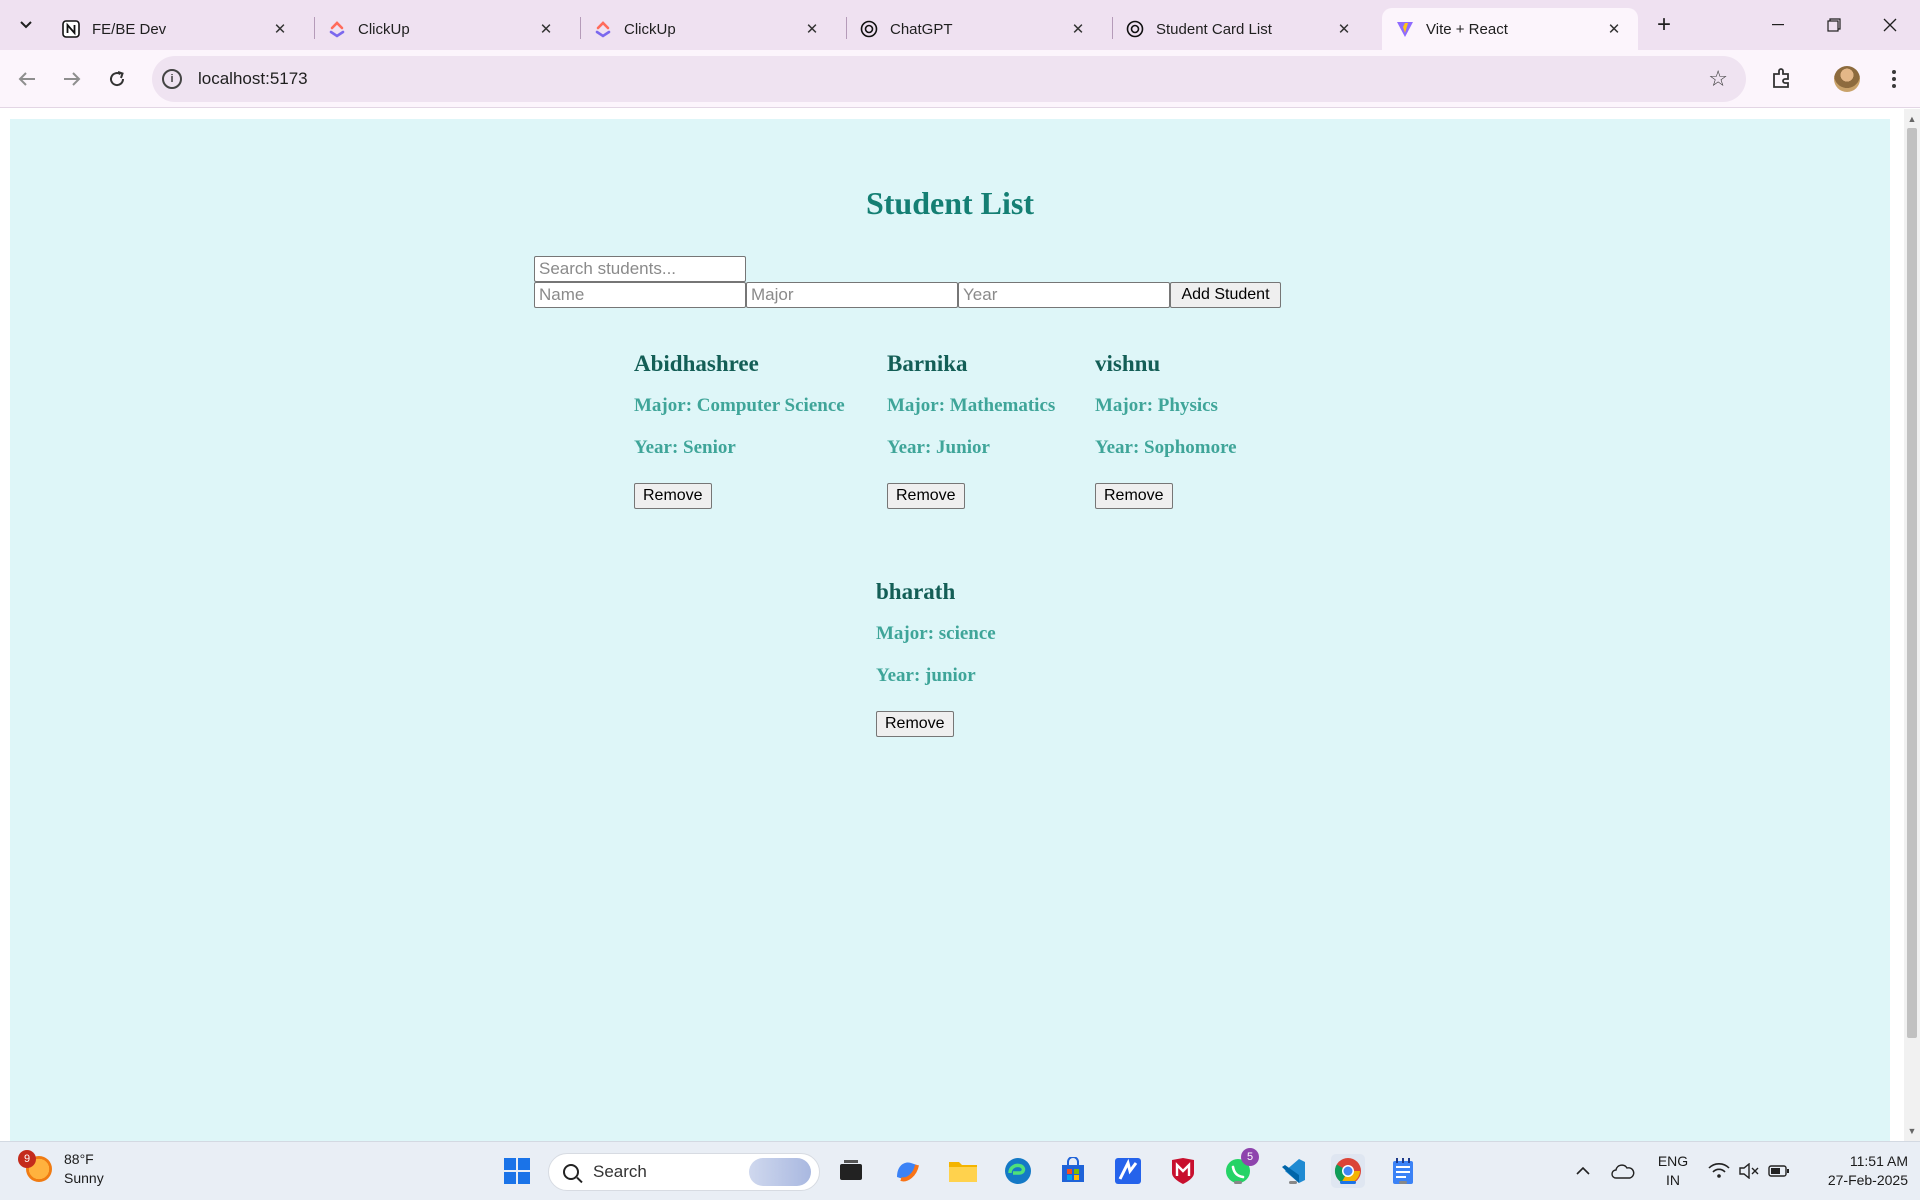  What do you see at coordinates (1510, 29) in the screenshot?
I see `tab-vite-react: Vite + React ✕` at bounding box center [1510, 29].